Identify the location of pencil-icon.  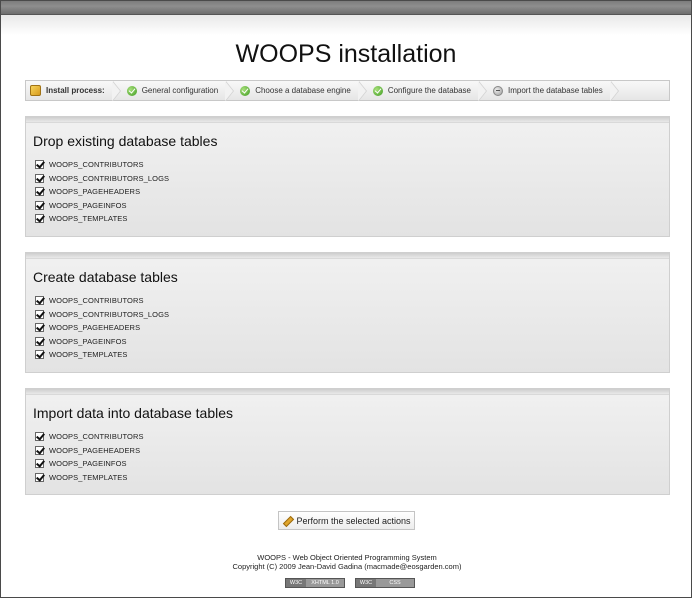
(287, 521).